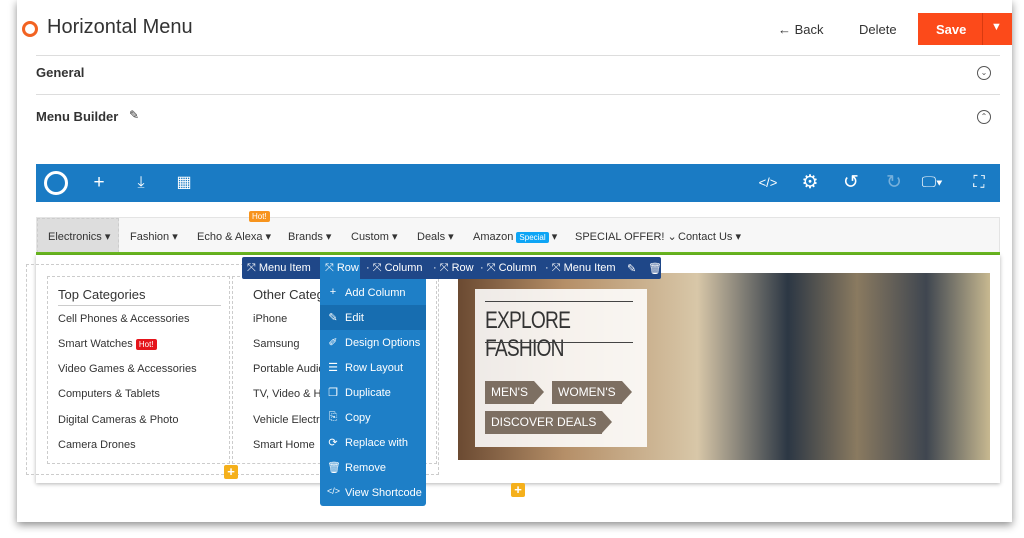 Image resolution: width=1024 pixels, height=538 pixels. What do you see at coordinates (435, 236) in the screenshot?
I see `menu-item-deals: Deals ▾` at bounding box center [435, 236].